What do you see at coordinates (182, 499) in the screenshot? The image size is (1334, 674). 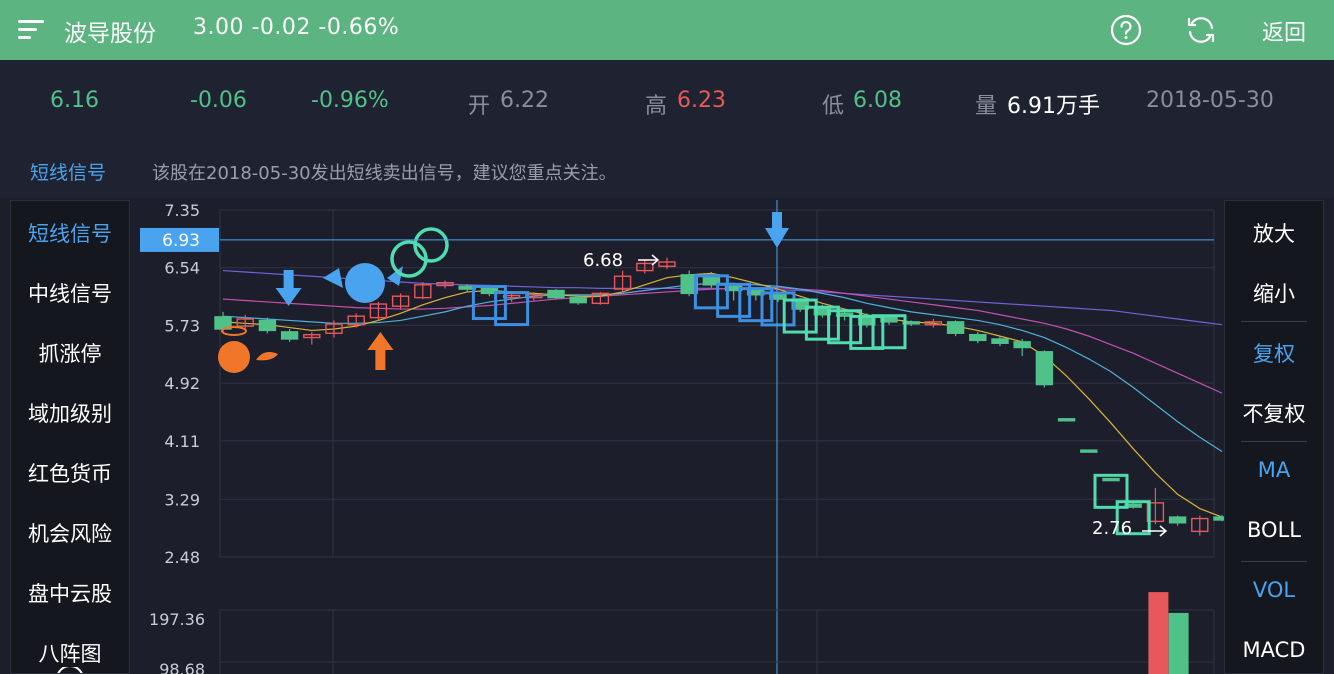 I see `y-tick-label: 3.29` at bounding box center [182, 499].